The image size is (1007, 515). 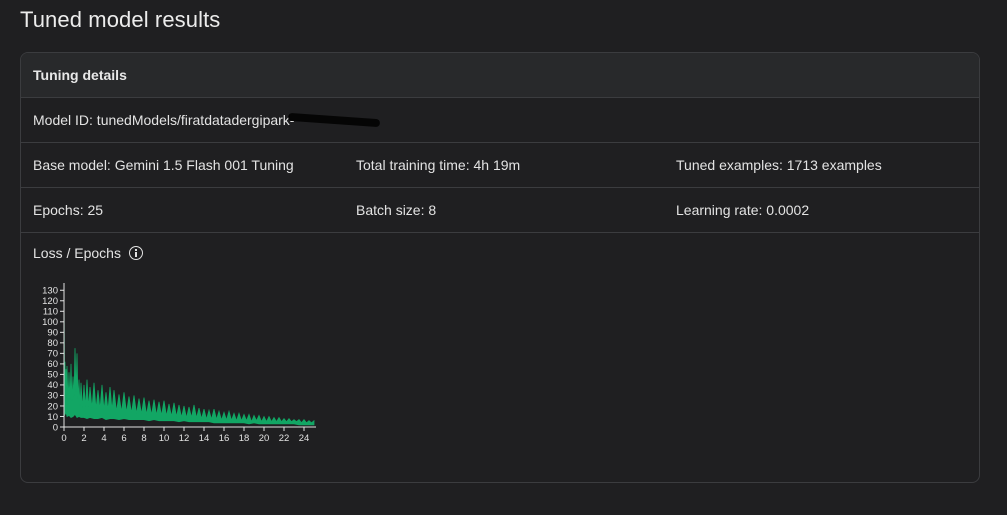 What do you see at coordinates (50, 301) in the screenshot?
I see `y-tick-label: 120` at bounding box center [50, 301].